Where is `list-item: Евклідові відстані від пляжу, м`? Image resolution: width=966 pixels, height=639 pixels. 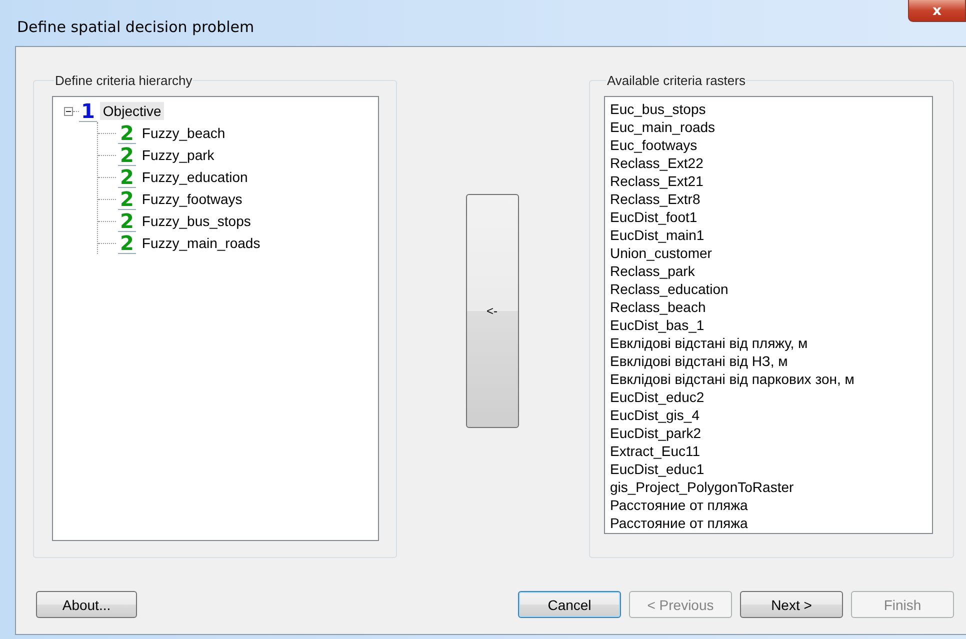
list-item: Евклідові відстані від пляжу, м is located at coordinates (768, 343).